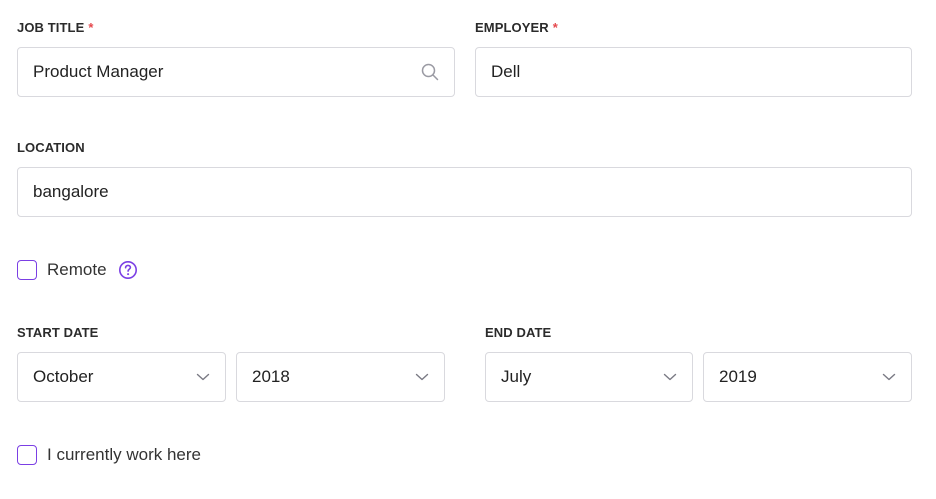 The width and height of the screenshot is (936, 499). I want to click on end-date-label: END DATE, so click(518, 332).